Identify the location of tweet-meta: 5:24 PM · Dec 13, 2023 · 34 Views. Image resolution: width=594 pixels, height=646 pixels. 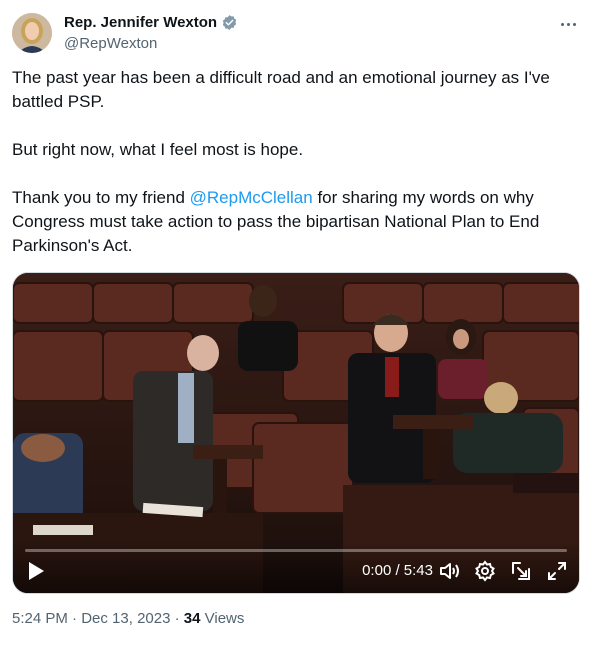
(128, 618).